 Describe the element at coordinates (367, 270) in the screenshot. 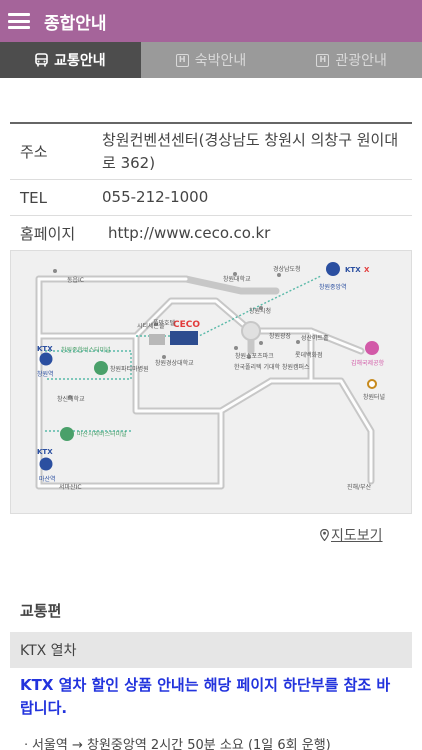

I see `svg-text: X` at that location.